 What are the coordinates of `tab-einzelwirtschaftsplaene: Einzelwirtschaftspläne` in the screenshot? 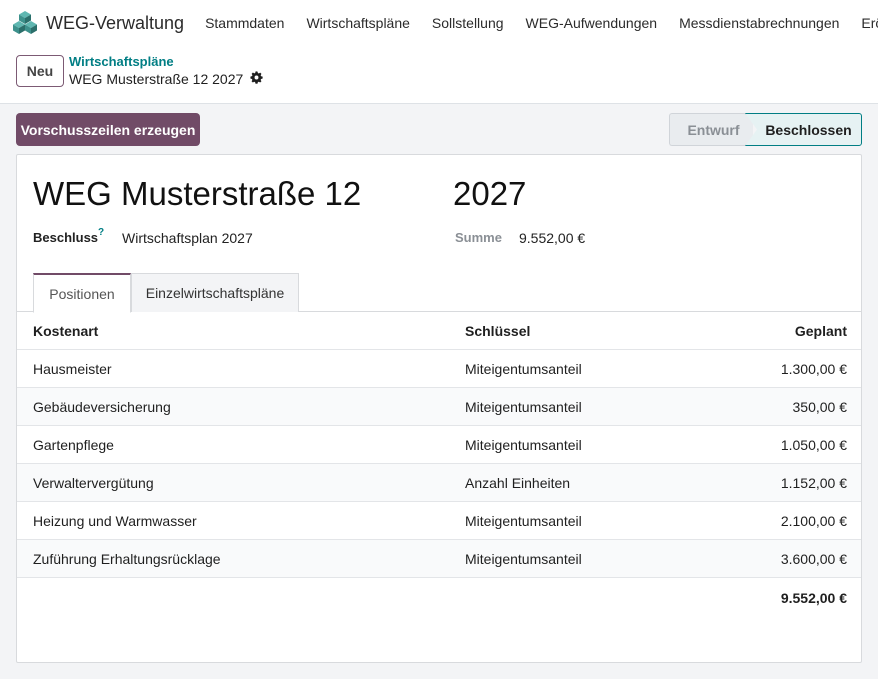 It's located at (215, 292).